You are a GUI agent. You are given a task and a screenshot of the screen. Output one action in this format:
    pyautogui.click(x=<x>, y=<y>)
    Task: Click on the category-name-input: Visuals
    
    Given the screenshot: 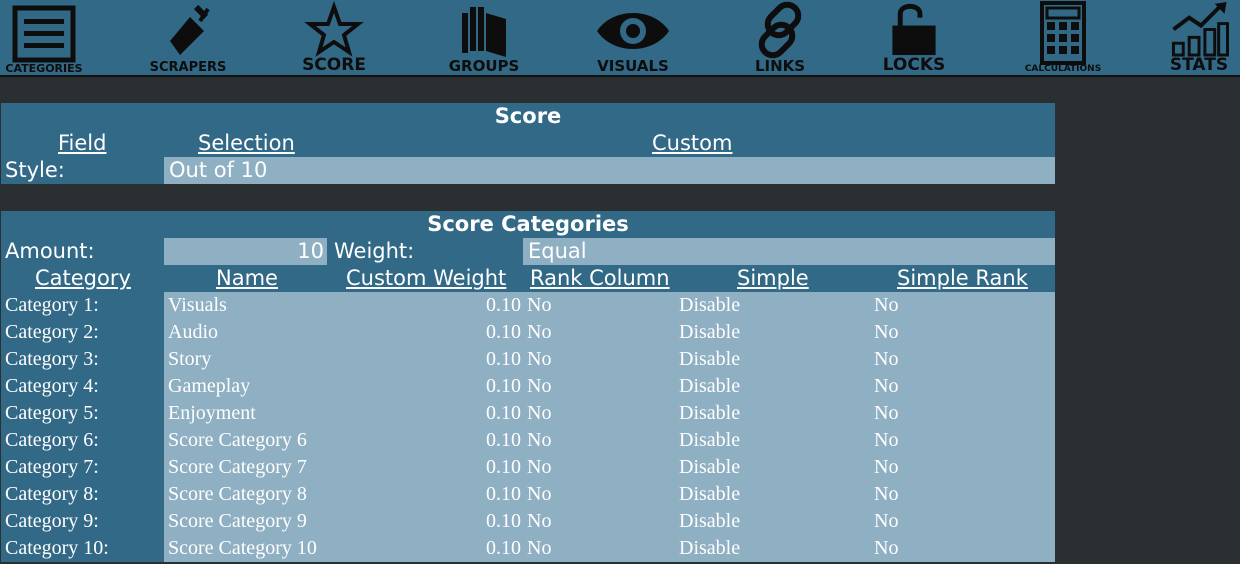 What is the action you would take?
    pyautogui.click(x=197, y=305)
    